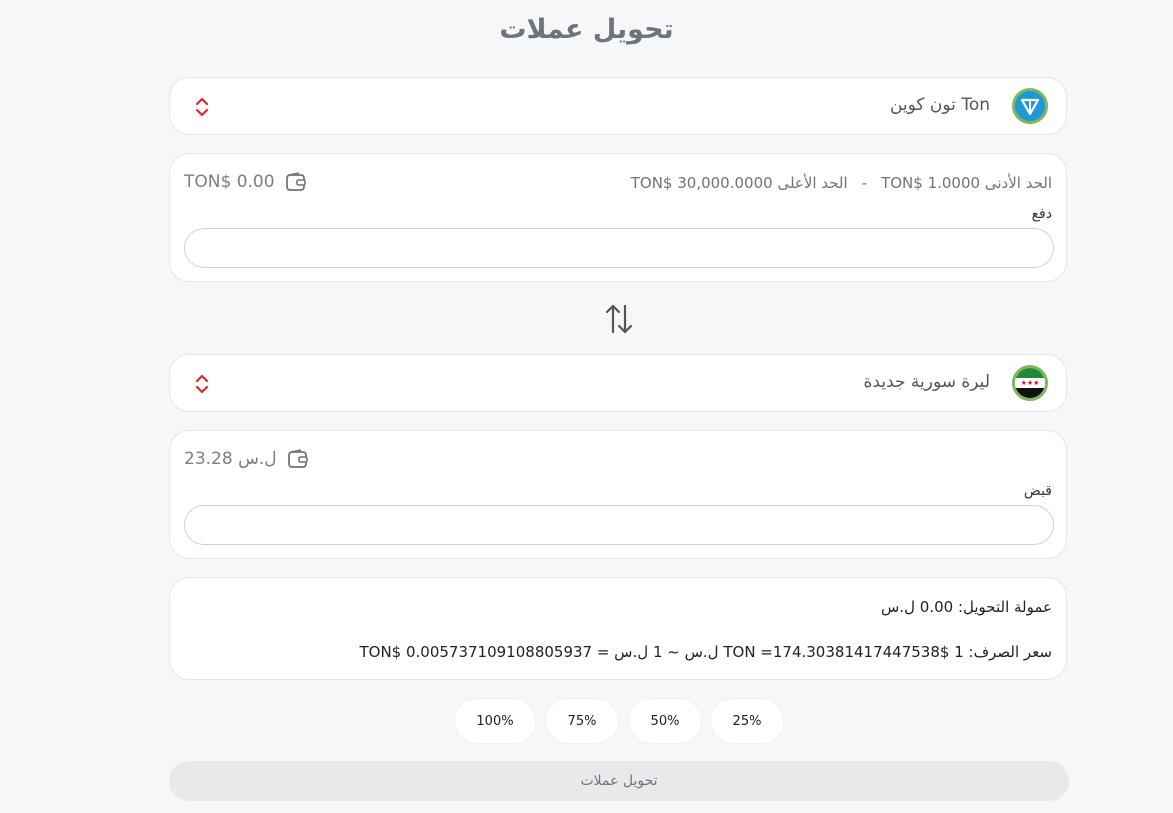 The height and width of the screenshot is (813, 1173). What do you see at coordinates (229, 182) in the screenshot?
I see `from-balance-value: TON$ 0.00` at bounding box center [229, 182].